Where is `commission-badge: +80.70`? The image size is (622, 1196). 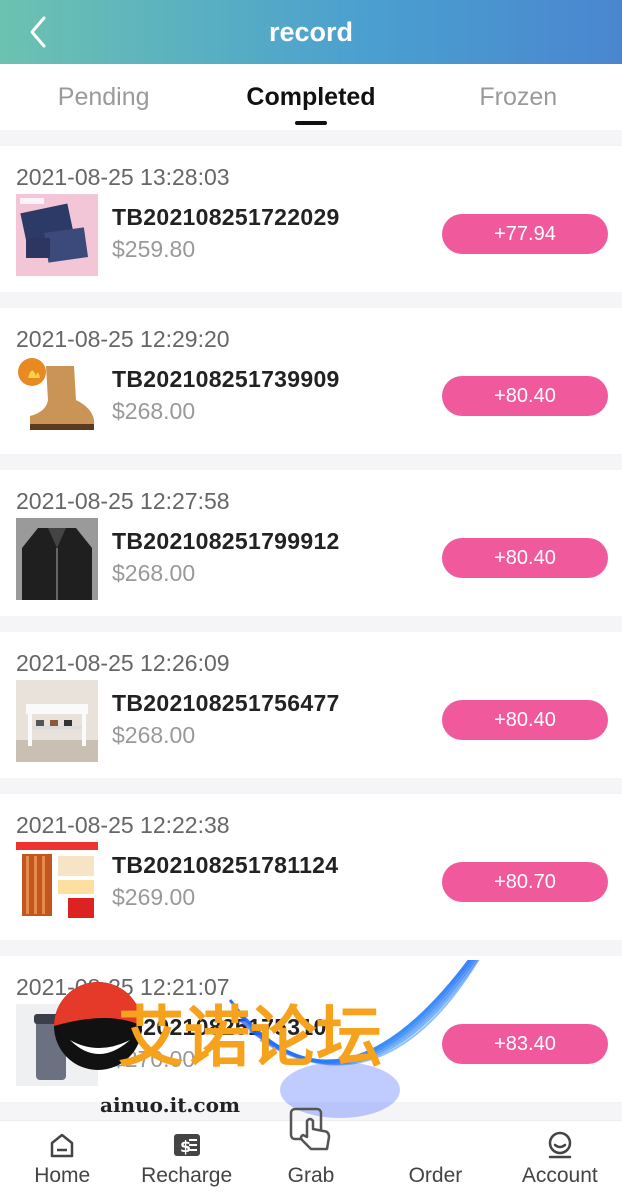 commission-badge: +80.70 is located at coordinates (525, 882).